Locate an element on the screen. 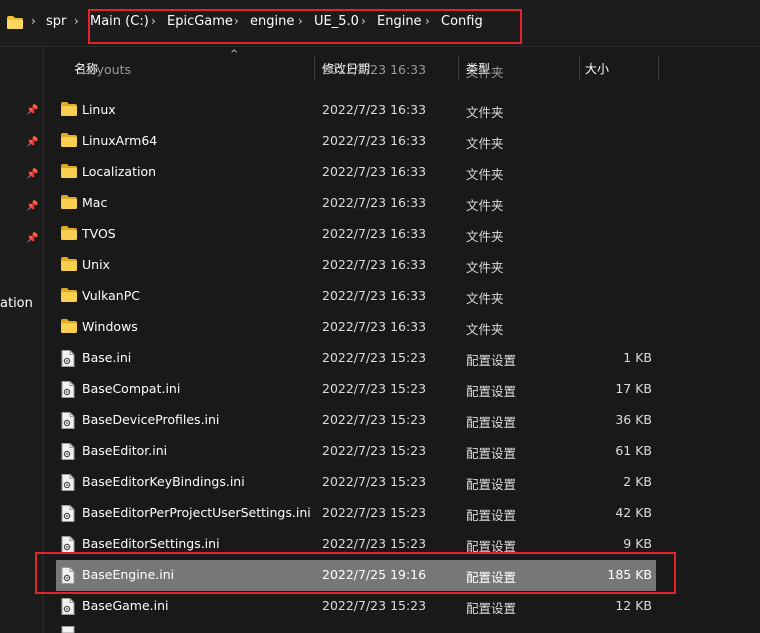 This screenshot has width=760, height=633. list-item: Base.ini 2022/7/23 15:23 配置设置 1 KB is located at coordinates (356, 358).